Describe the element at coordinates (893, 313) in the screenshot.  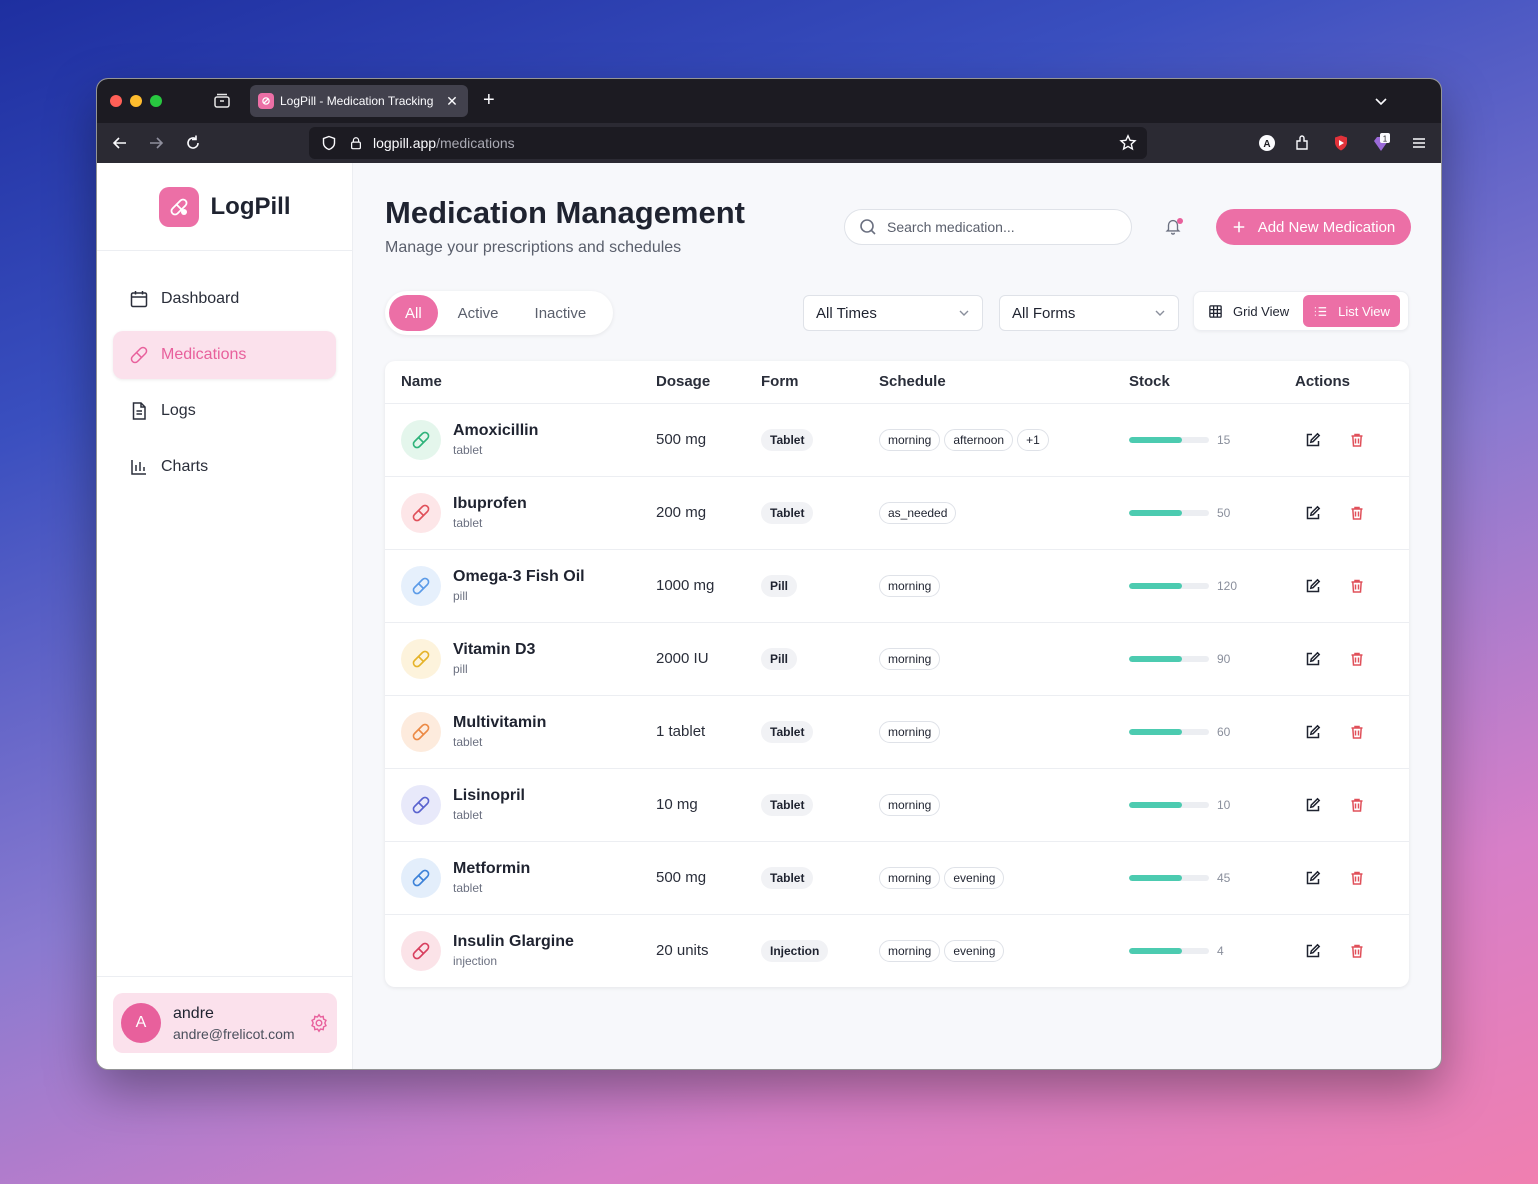
I see `time-filter-select: All Times` at that location.